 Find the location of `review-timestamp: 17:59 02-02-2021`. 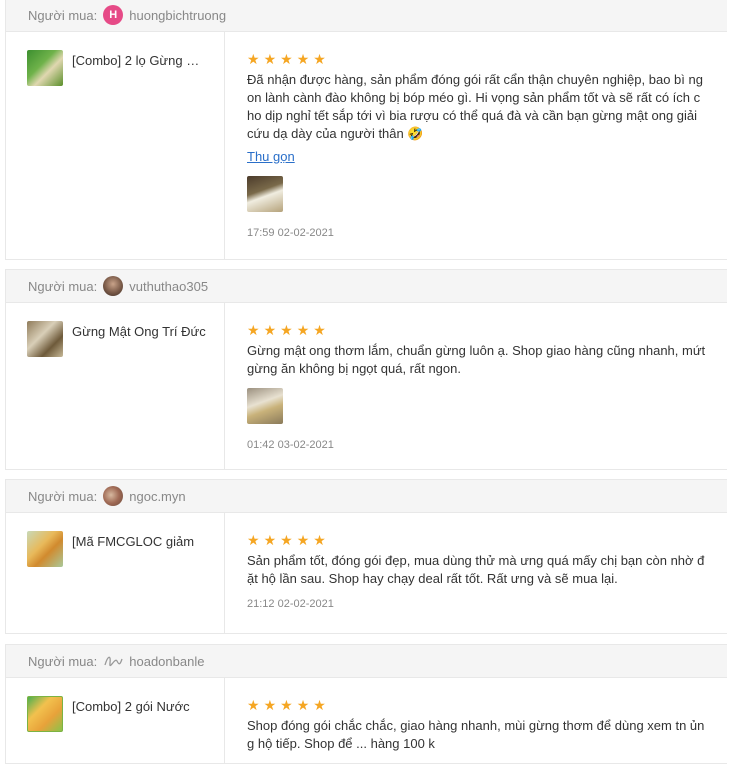

review-timestamp: 17:59 02-02-2021 is located at coordinates (290, 233).